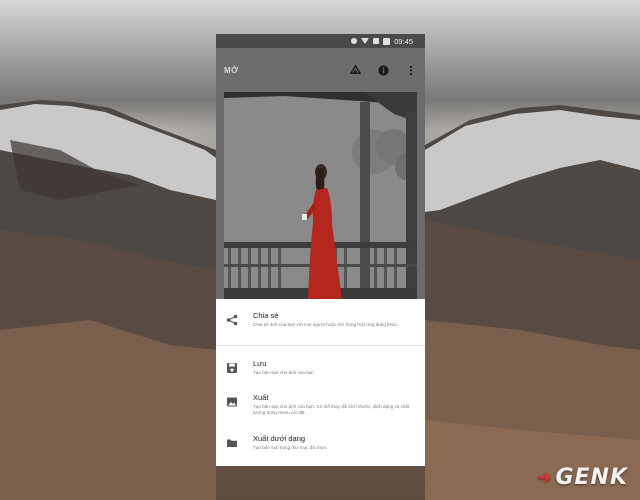 The height and width of the screenshot is (500, 640). Describe the element at coordinates (266, 315) in the screenshot. I see `share-title: Chia sẻ` at that location.